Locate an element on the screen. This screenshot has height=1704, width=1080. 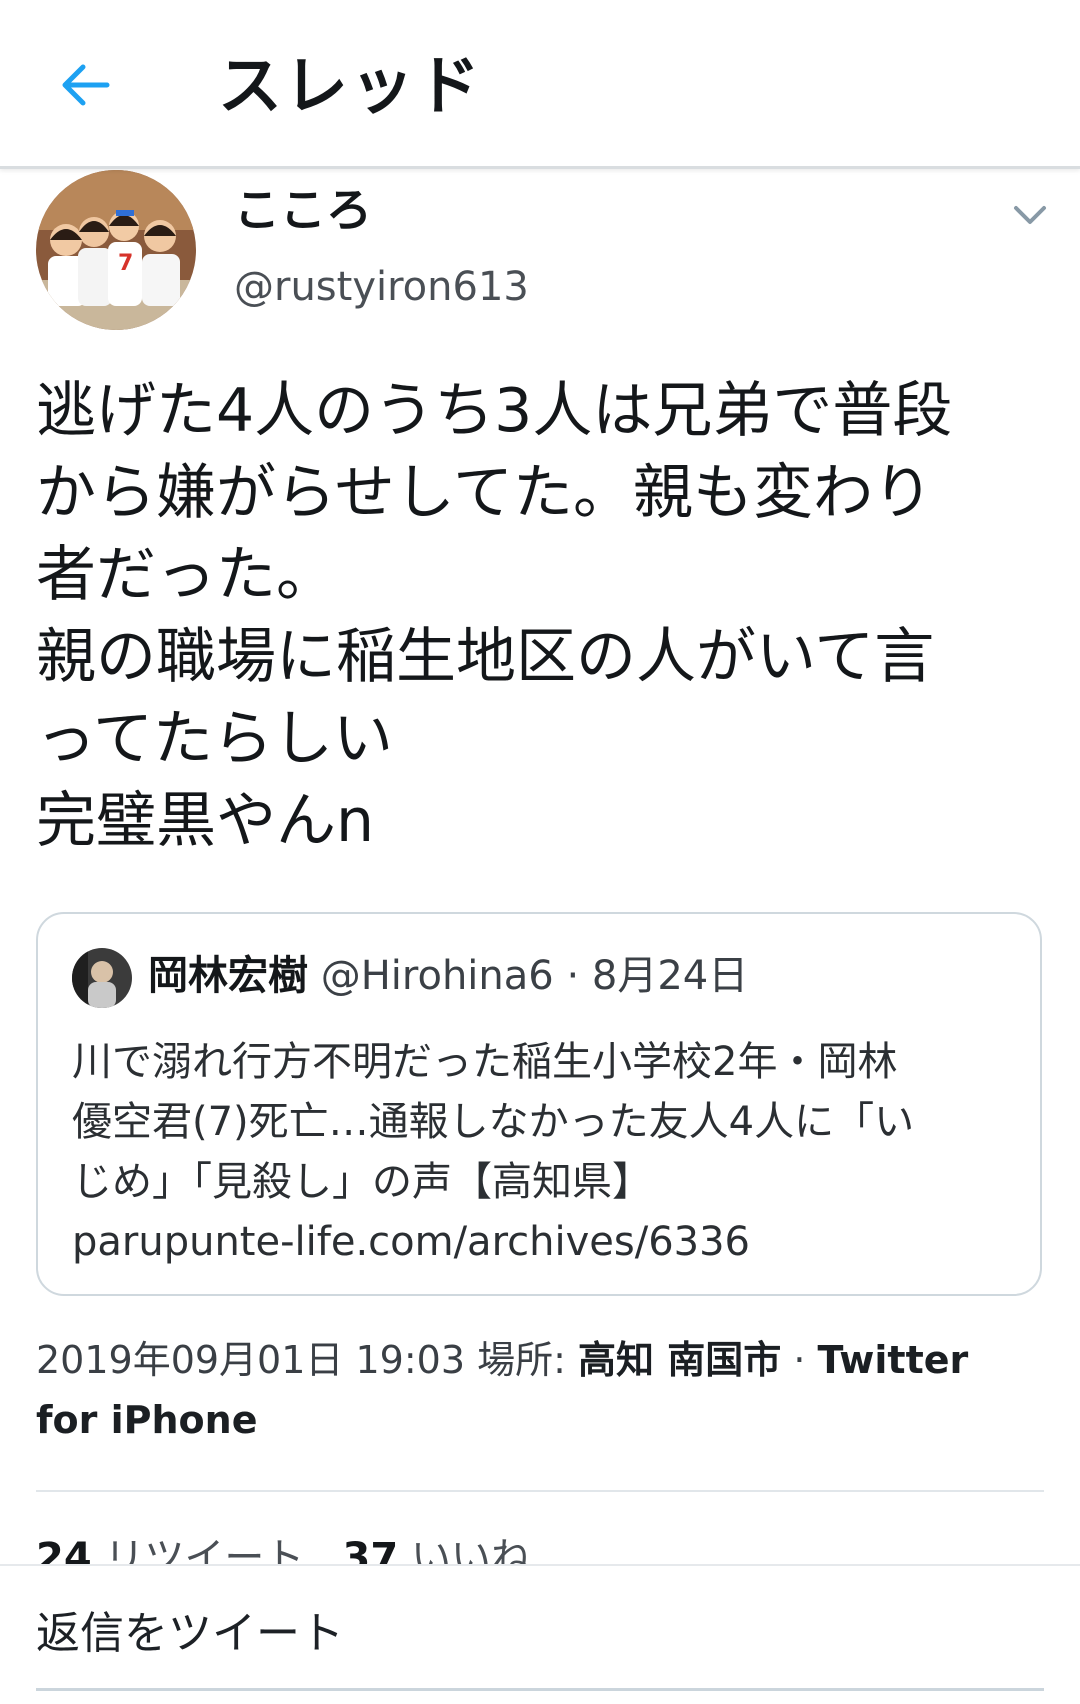
quoted-text-line: 優空君(7)死亡…通報しなかった友人4人に「い is located at coordinates (493, 1122).